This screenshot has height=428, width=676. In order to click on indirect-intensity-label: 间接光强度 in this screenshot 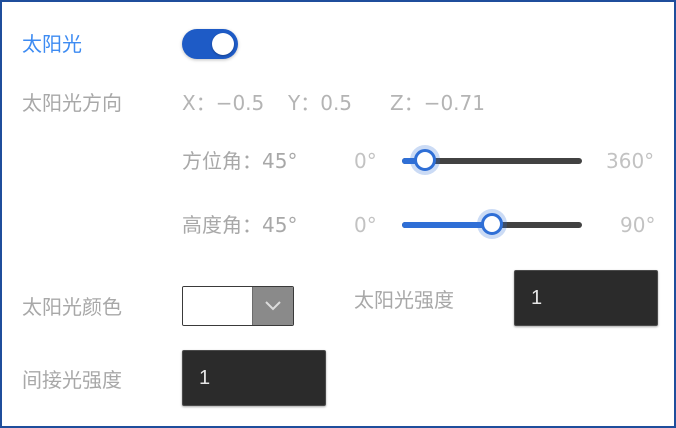, I will do `click(72, 380)`.